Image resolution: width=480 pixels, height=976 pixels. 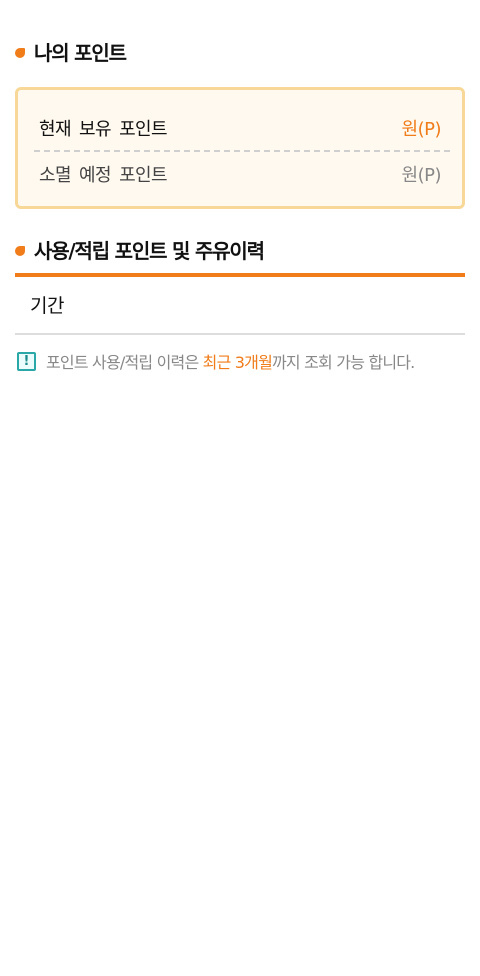 I want to click on expiring-points-label: 소멸 예정 포인트, so click(x=103, y=175).